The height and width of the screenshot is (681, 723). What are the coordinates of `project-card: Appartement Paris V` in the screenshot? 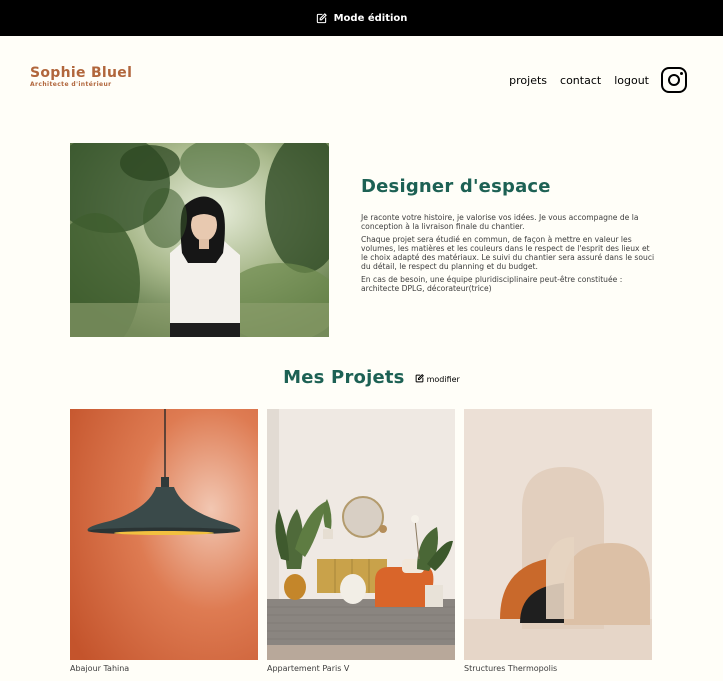 It's located at (361, 541).